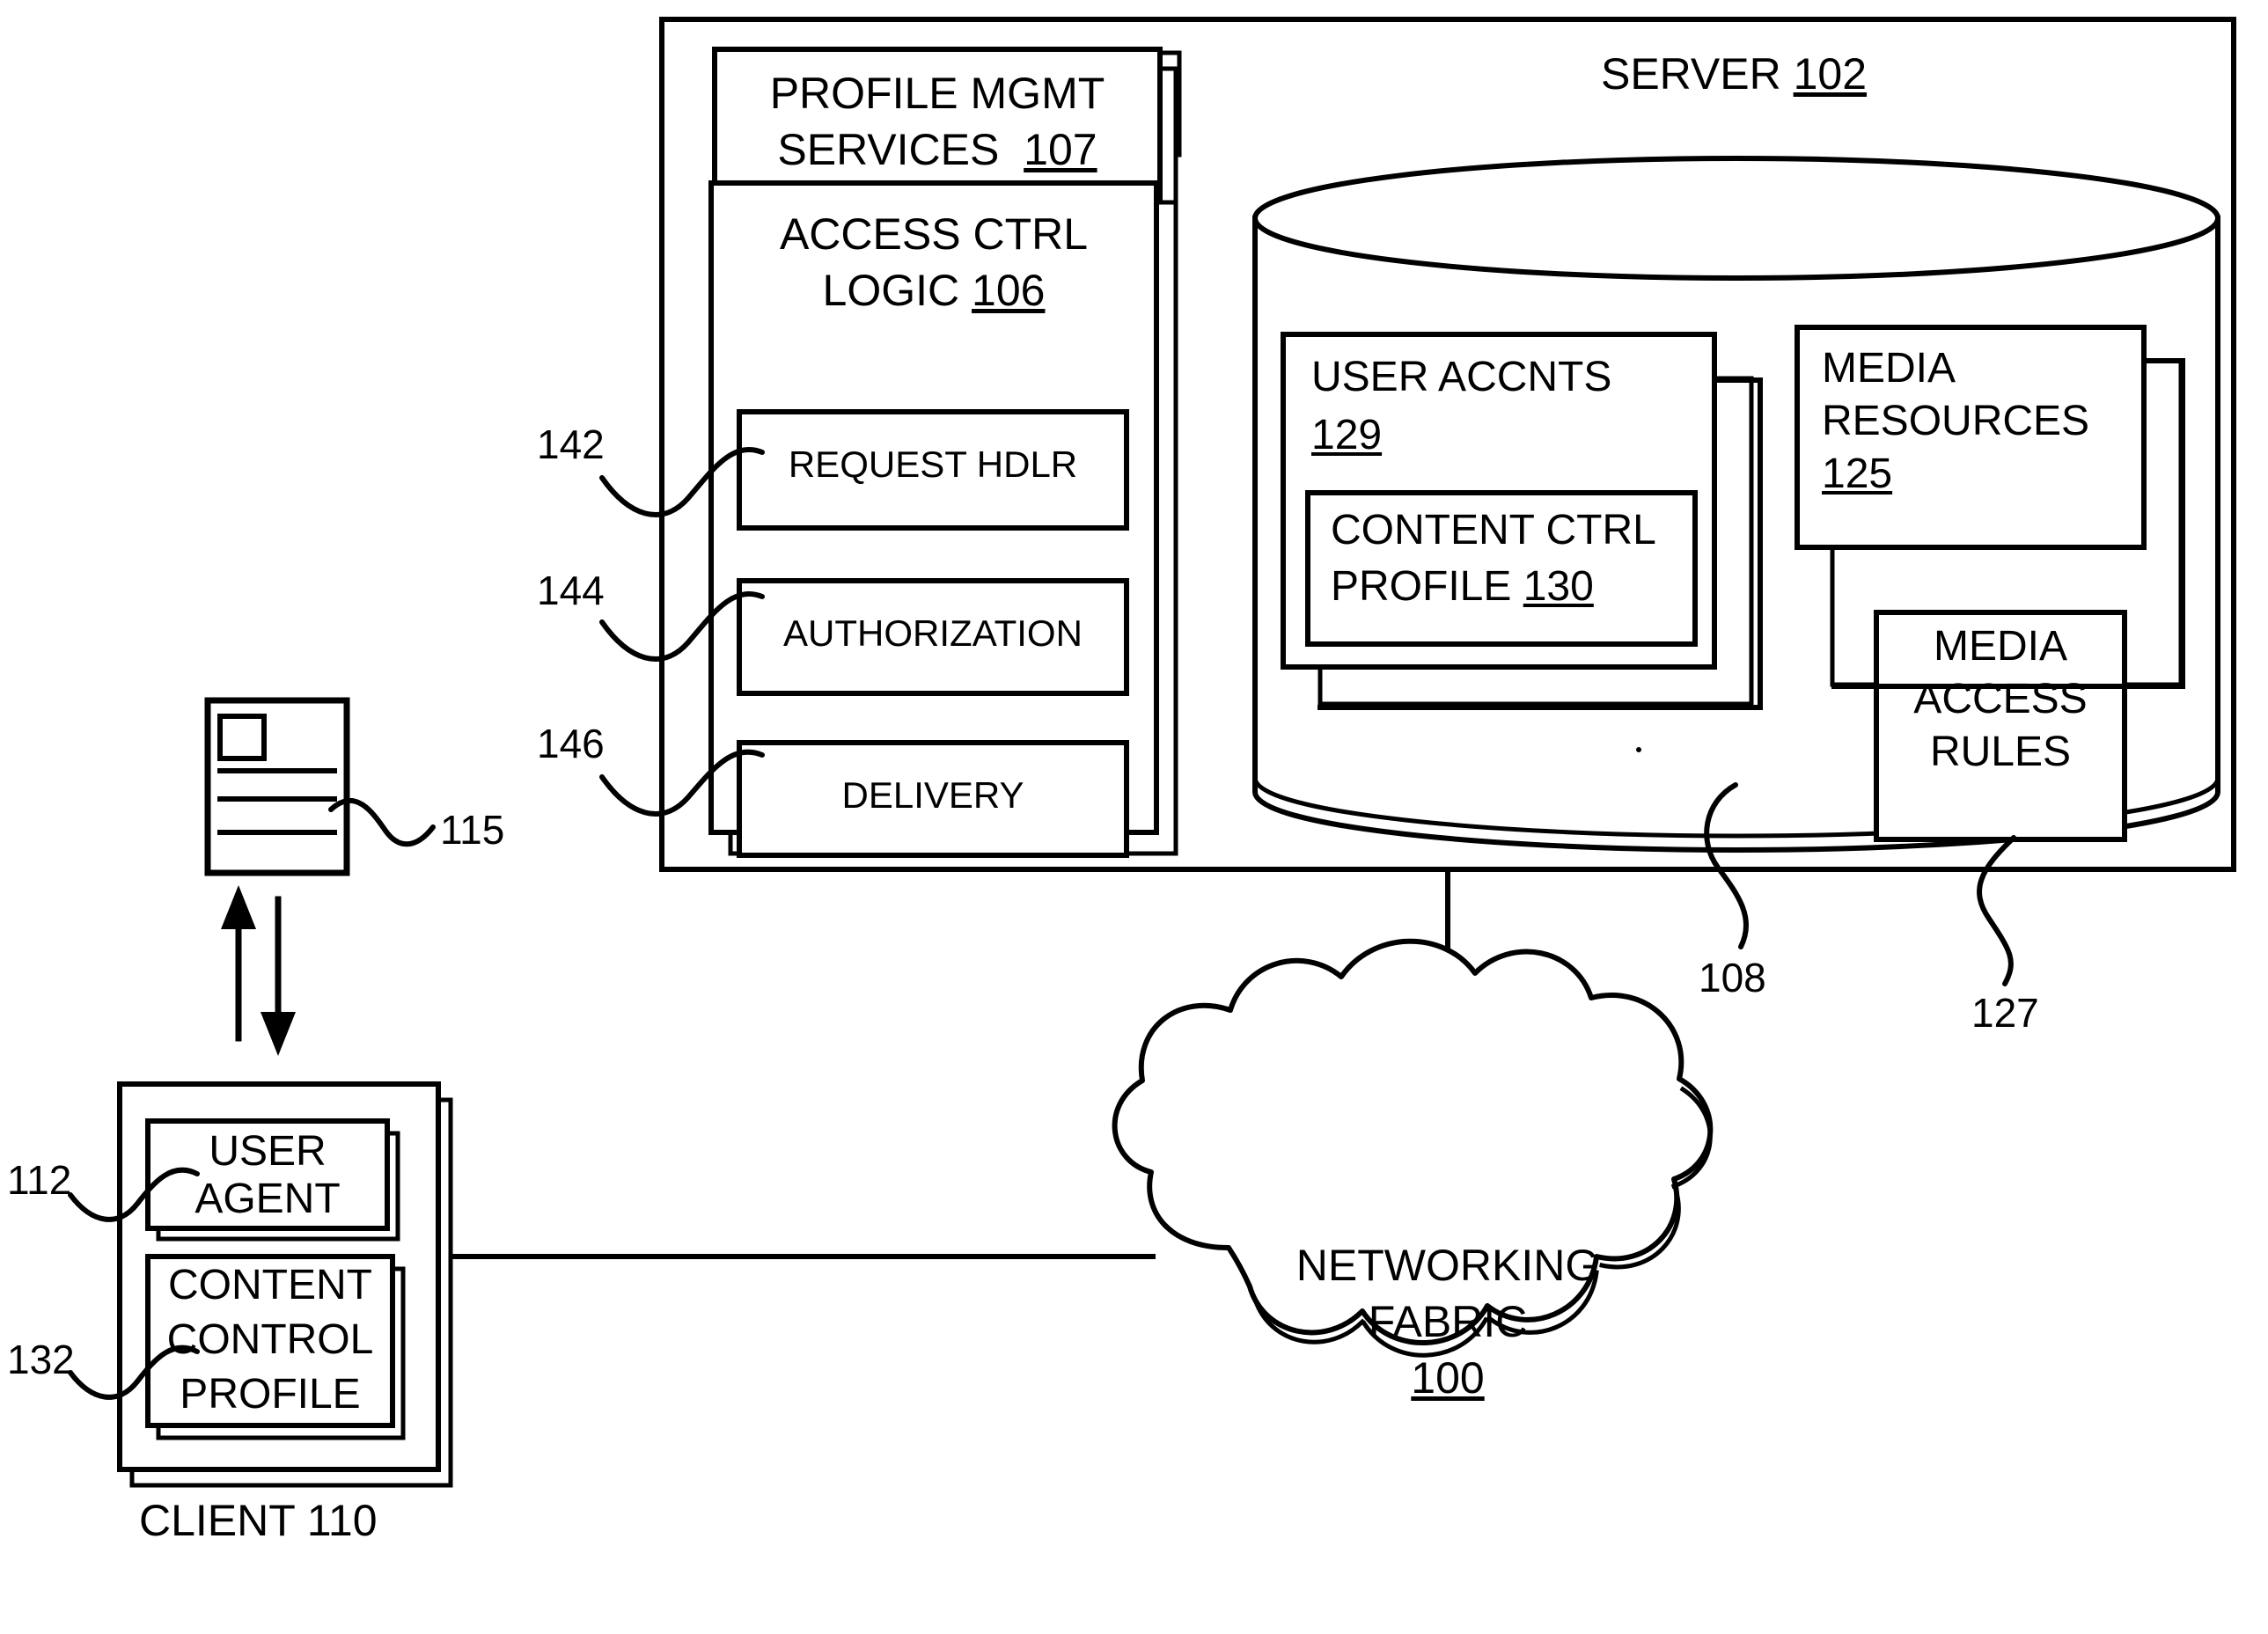 This screenshot has width=2268, height=1634. What do you see at coordinates (1736, 218) in the screenshot?
I see `cylinder-top` at bounding box center [1736, 218].